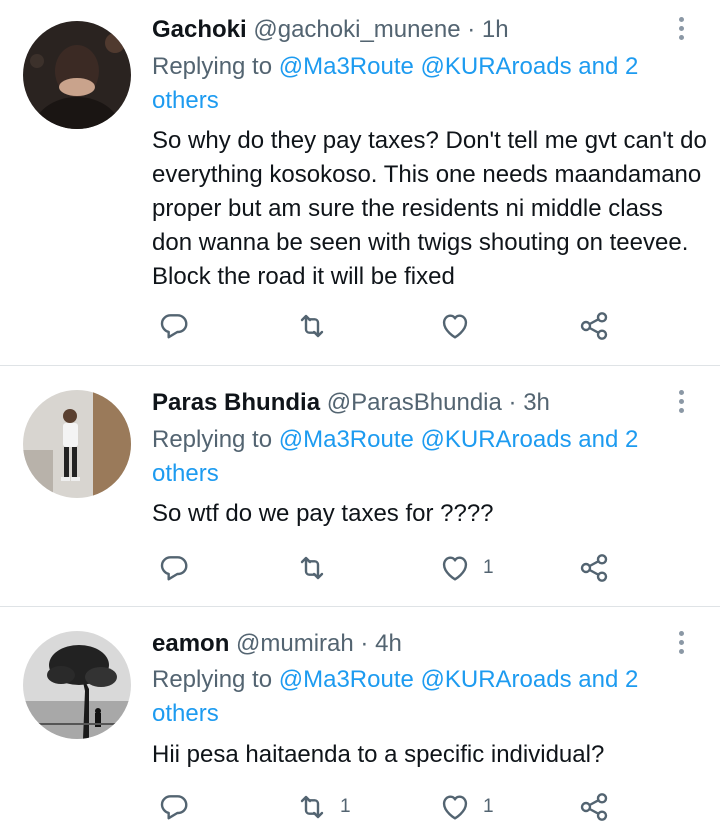 This screenshot has height=835, width=720. What do you see at coordinates (199, 29) in the screenshot?
I see `display-name: Gachoki` at bounding box center [199, 29].